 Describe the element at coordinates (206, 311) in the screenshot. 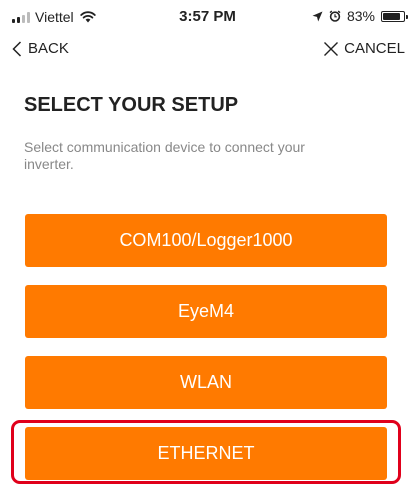

I see `eyem4-button: EyeM4` at that location.